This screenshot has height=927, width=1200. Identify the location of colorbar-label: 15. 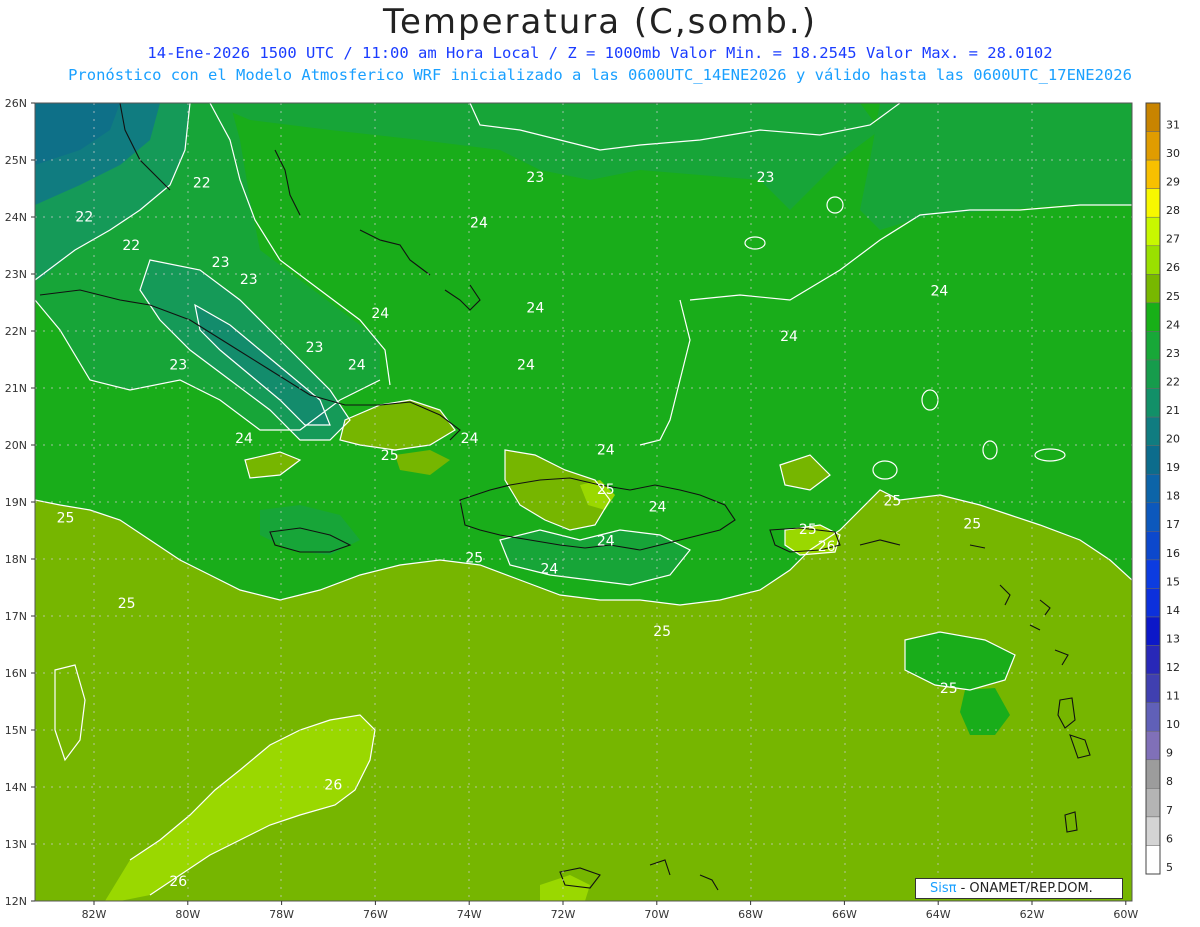
(1173, 581).